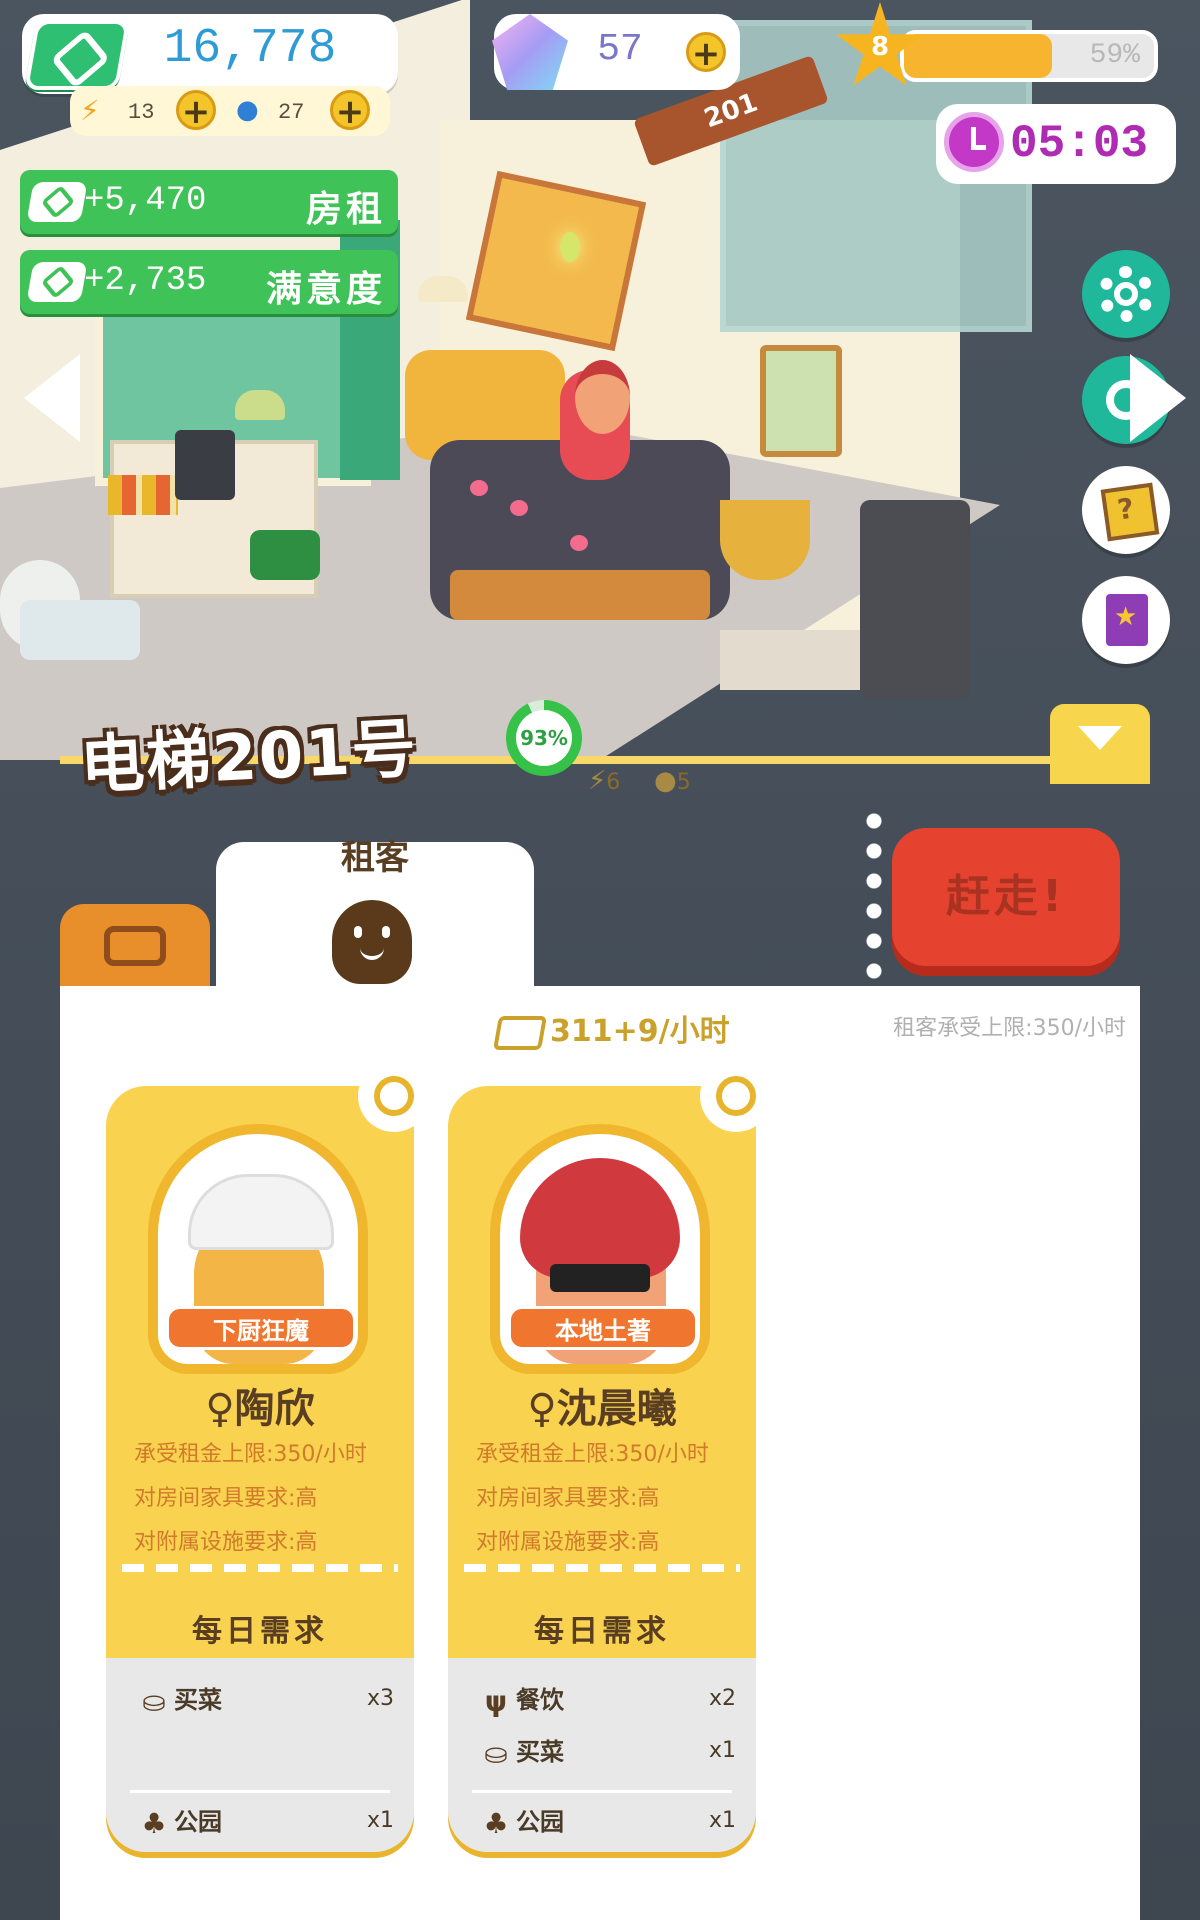 The width and height of the screenshot is (1200, 1920). What do you see at coordinates (602, 397) in the screenshot?
I see `tenant-character-head` at bounding box center [602, 397].